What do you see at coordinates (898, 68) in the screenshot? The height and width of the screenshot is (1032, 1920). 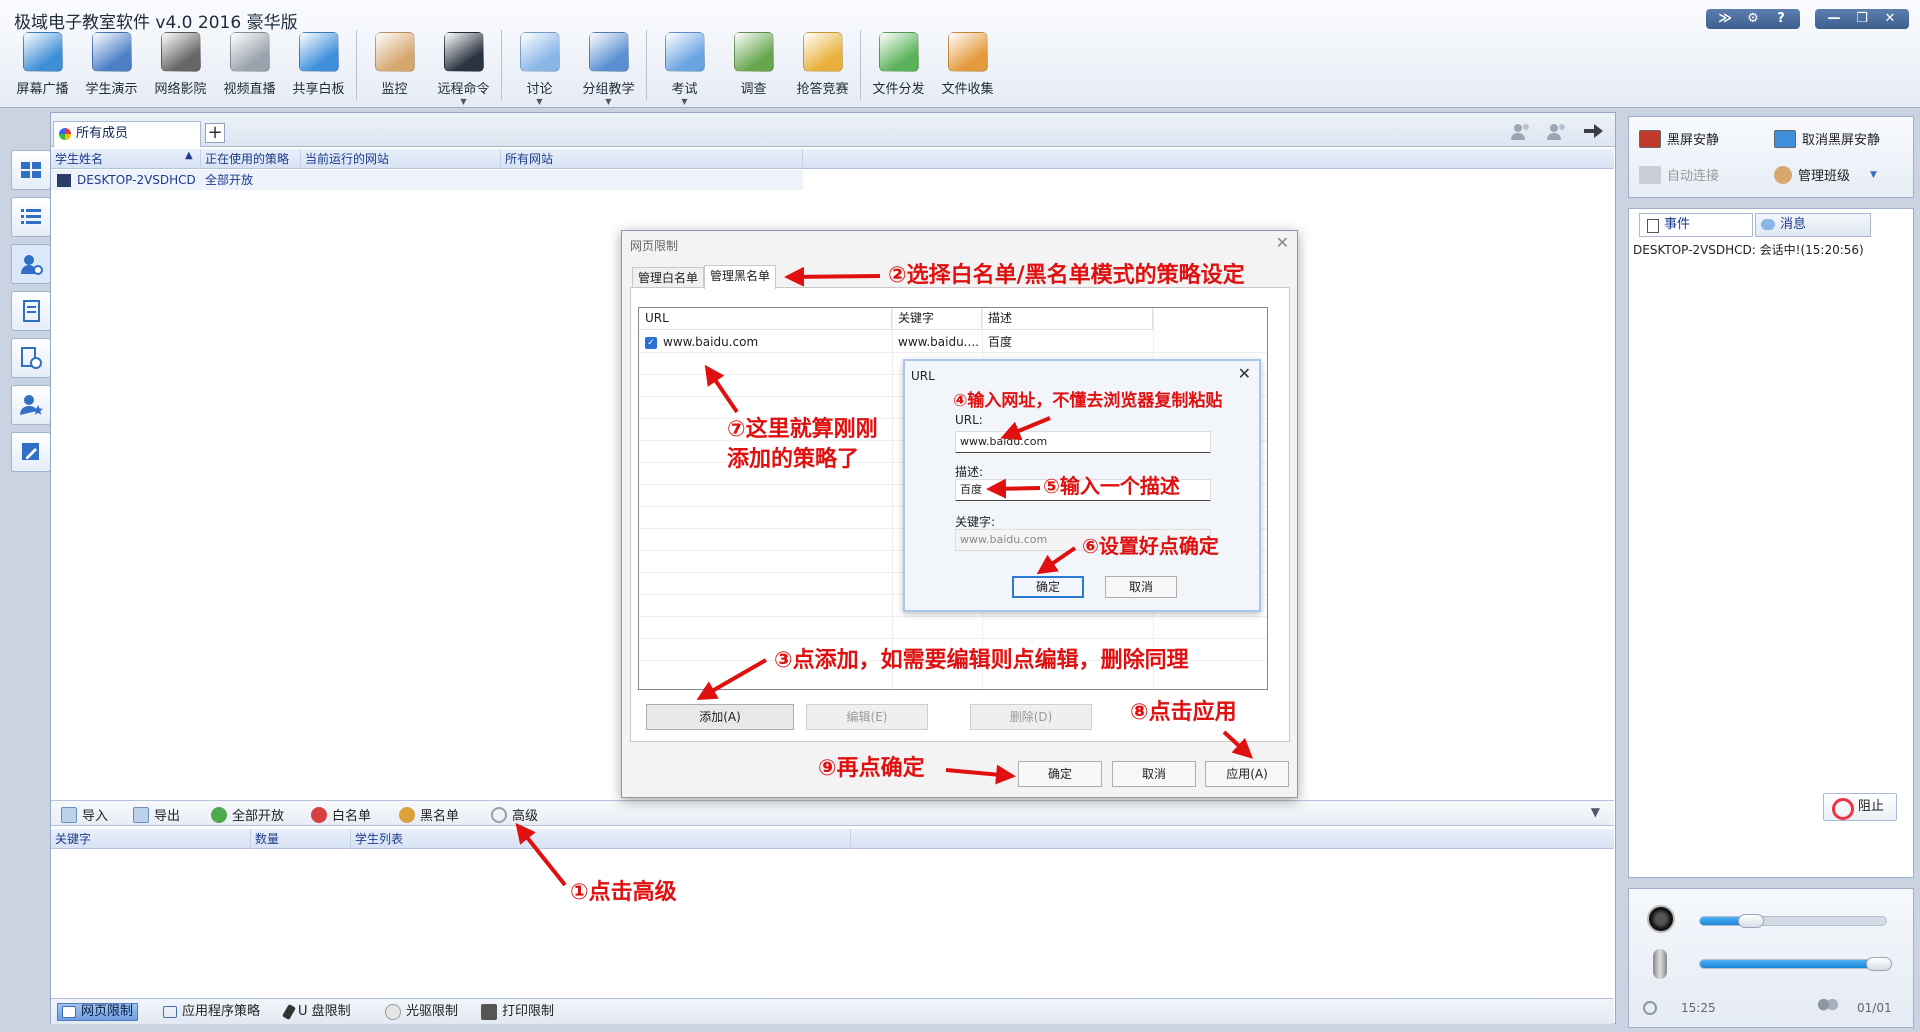 I see `toolbar-file-send-button: 文件分发` at bounding box center [898, 68].